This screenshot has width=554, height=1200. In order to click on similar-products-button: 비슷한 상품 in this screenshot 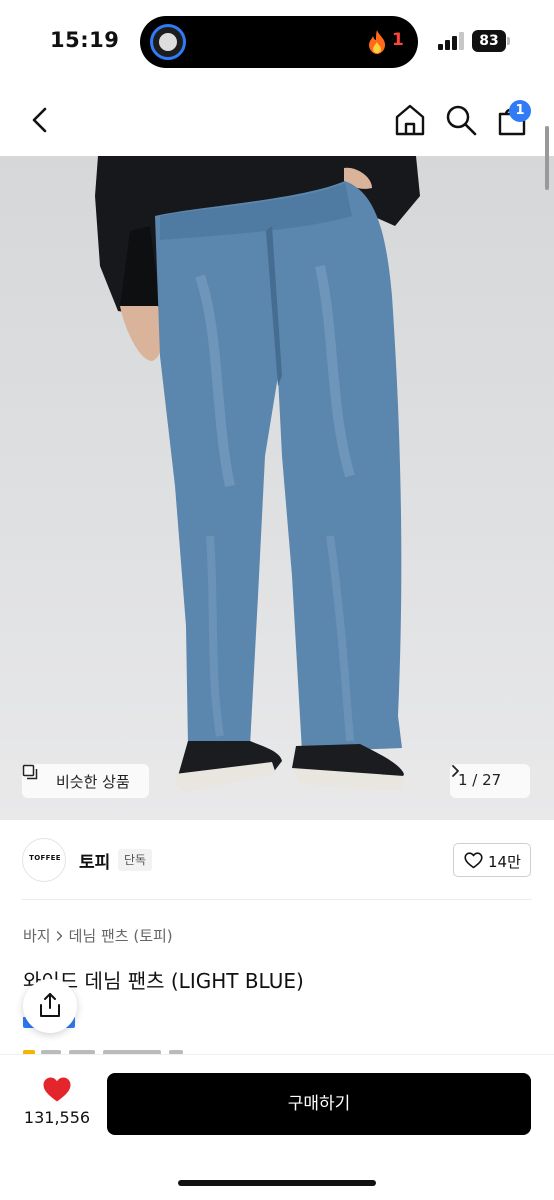, I will do `click(85, 781)`.